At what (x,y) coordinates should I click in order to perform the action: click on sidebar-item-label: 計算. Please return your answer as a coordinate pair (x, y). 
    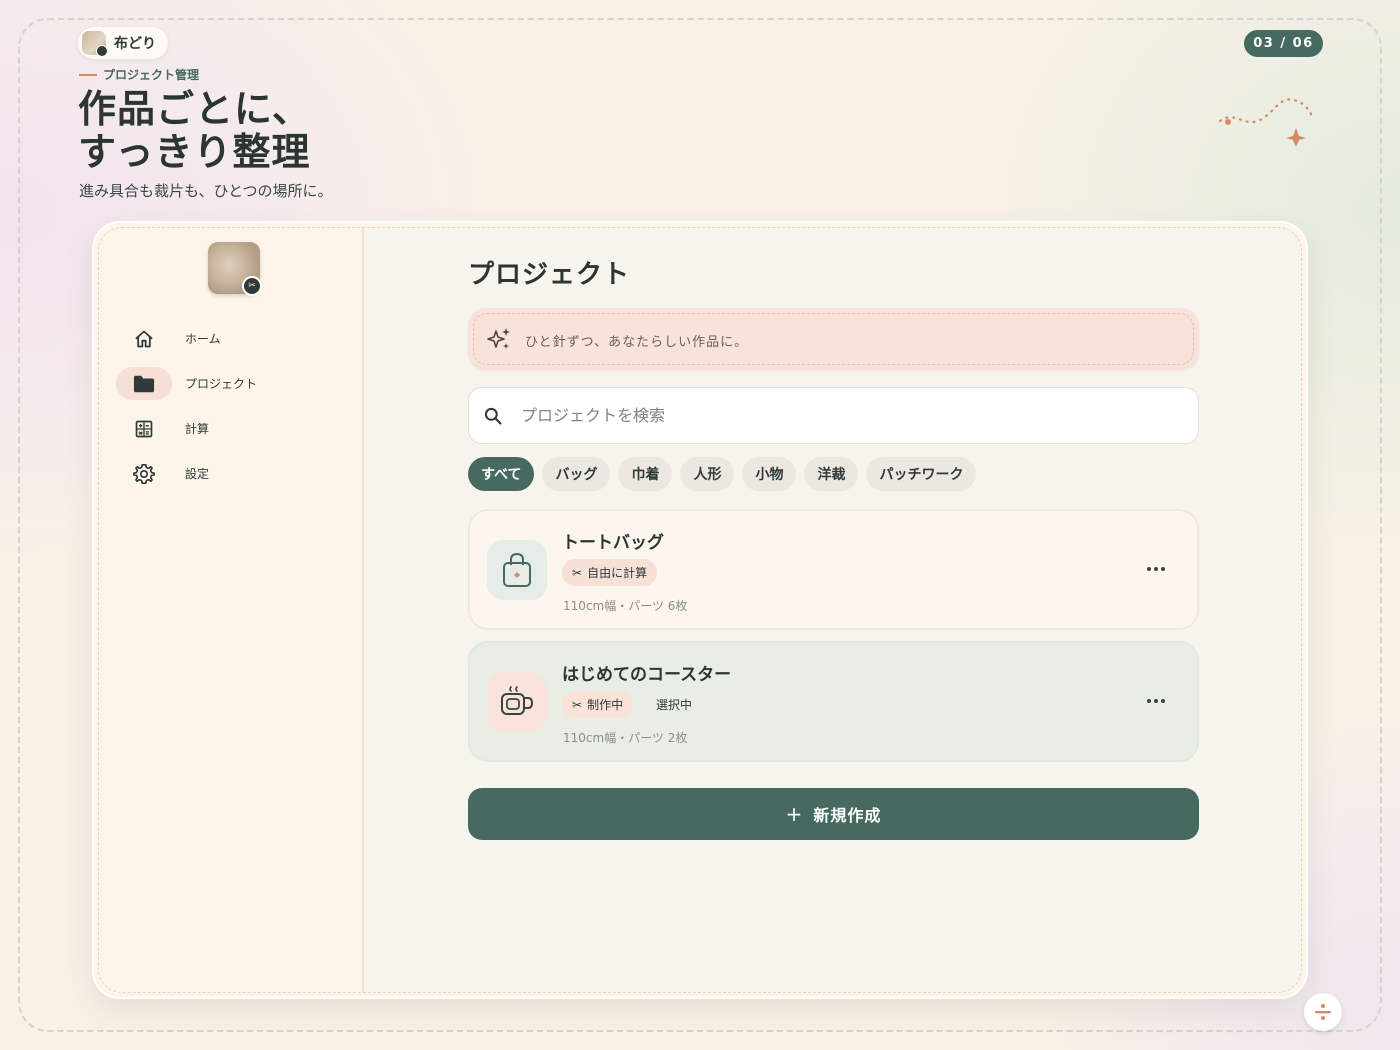
    Looking at the image, I should click on (197, 429).